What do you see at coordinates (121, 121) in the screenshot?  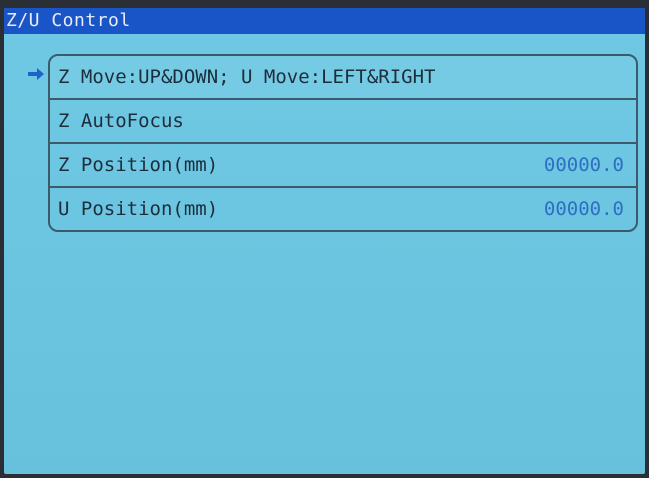 I see `menu-item-label: Z AutoFocus` at bounding box center [121, 121].